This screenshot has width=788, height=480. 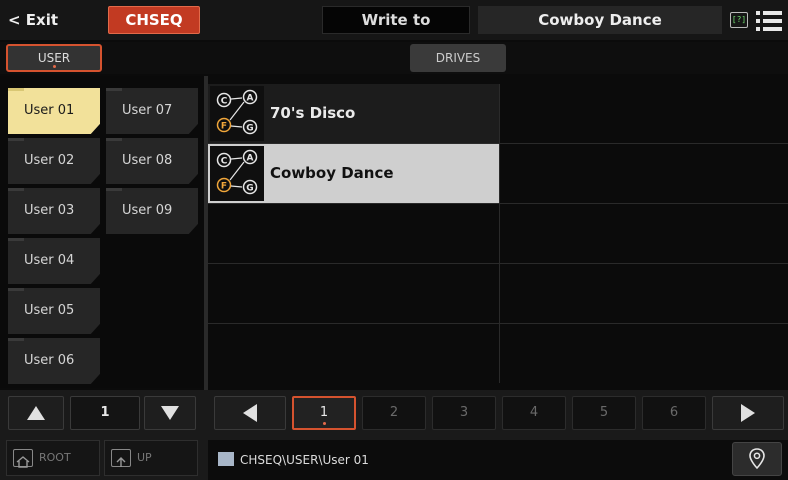 I want to click on file-row: C A F G Cowboy Dance, so click(x=498, y=174).